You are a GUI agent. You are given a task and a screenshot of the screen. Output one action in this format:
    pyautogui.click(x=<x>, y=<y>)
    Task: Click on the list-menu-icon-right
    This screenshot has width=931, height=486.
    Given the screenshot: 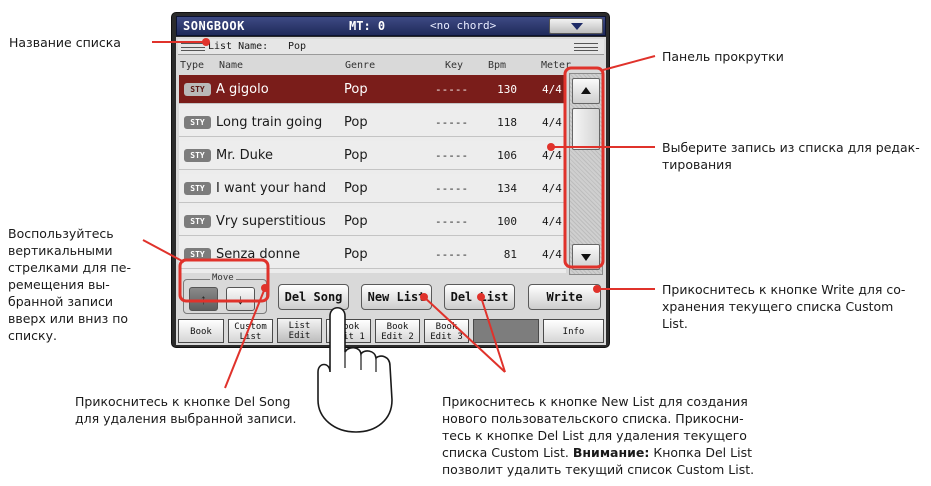 What is the action you would take?
    pyautogui.click(x=586, y=47)
    